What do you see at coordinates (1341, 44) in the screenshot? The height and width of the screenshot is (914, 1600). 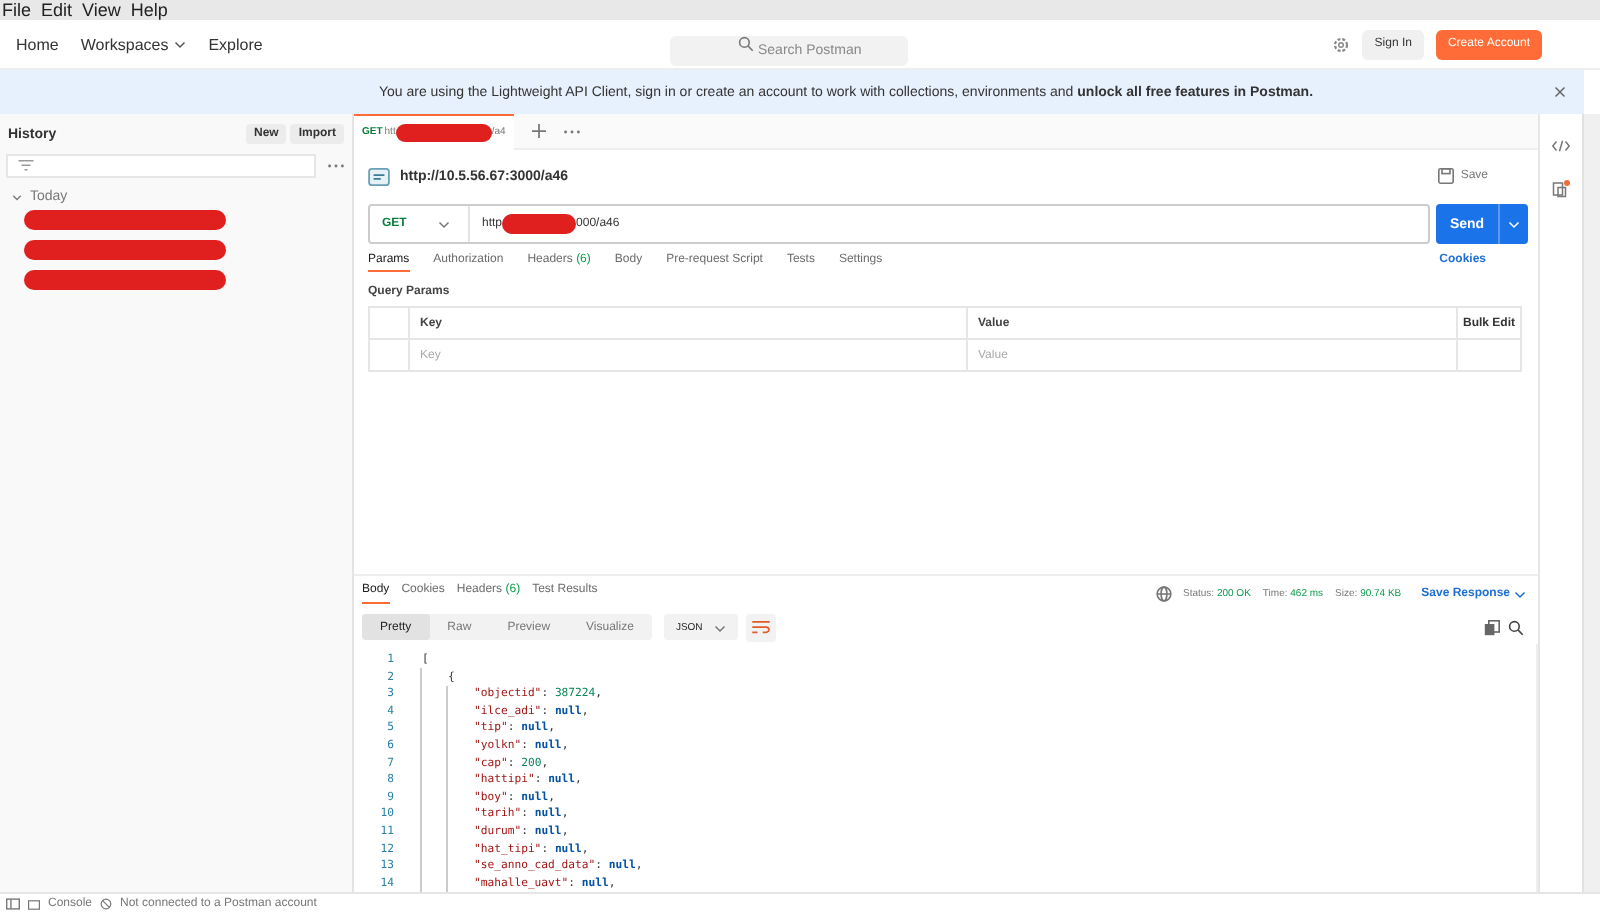 I see `settings-icon` at bounding box center [1341, 44].